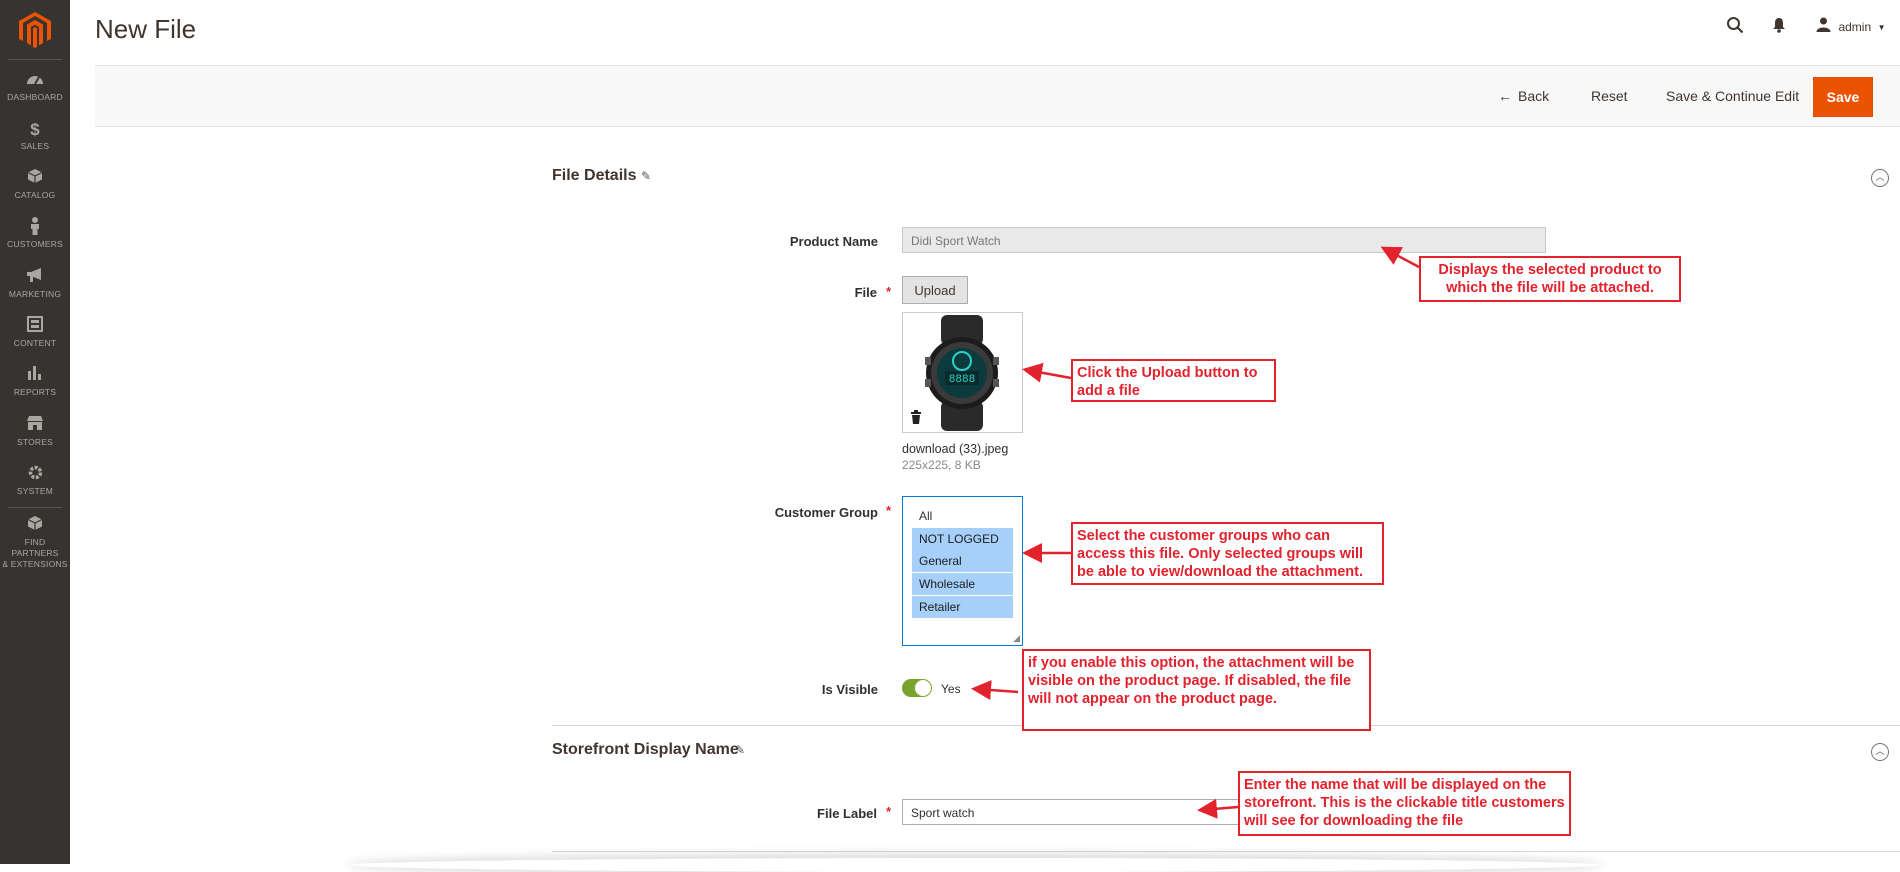 This screenshot has height=872, width=1900. Describe the element at coordinates (995, 690) in the screenshot. I see `arrow-is-visible` at that location.